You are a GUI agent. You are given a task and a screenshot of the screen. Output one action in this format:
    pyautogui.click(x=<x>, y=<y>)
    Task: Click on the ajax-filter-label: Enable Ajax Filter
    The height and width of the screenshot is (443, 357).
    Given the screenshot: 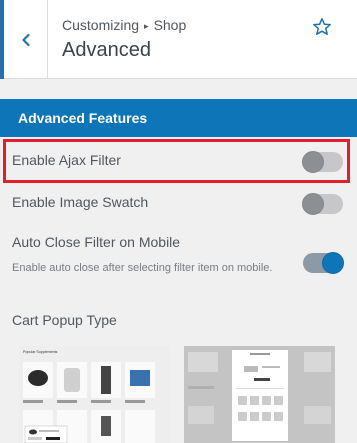 What is the action you would take?
    pyautogui.click(x=66, y=160)
    